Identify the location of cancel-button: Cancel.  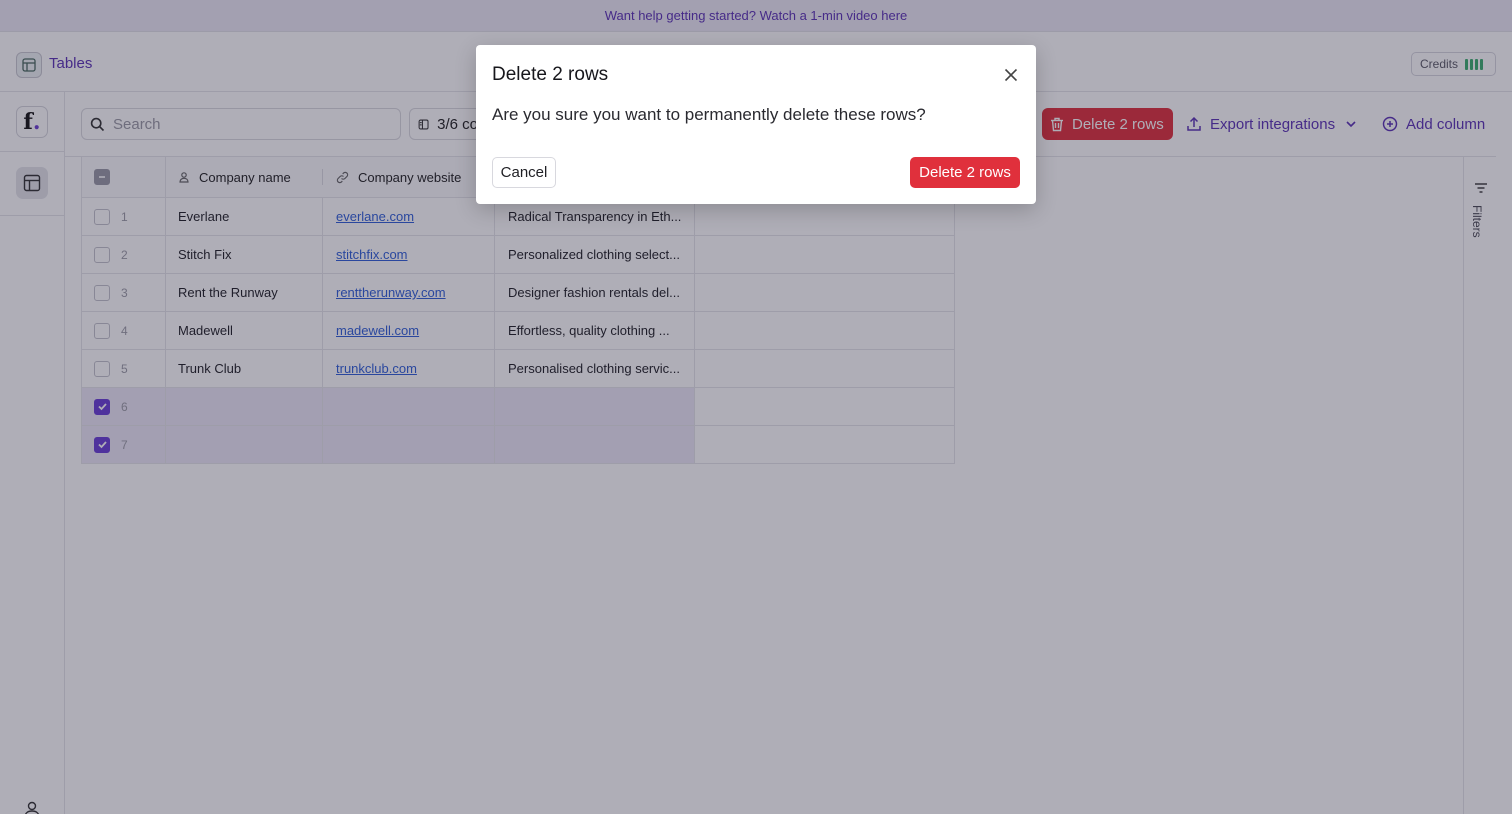
(524, 172).